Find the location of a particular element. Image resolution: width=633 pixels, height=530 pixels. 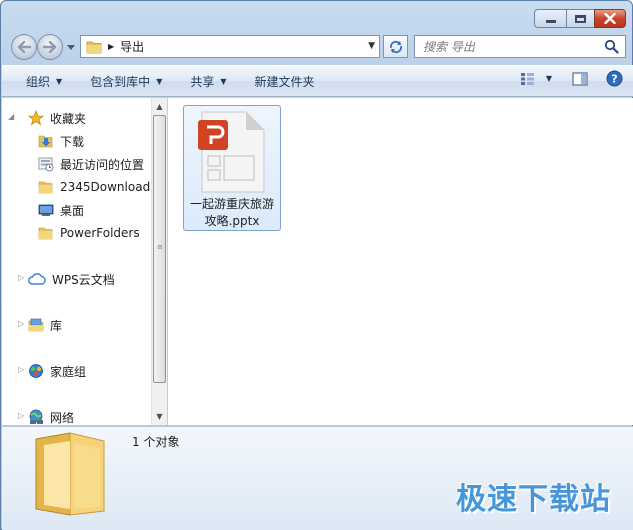

nav-recent-places: 最近访问的位置 is located at coordinates (91, 164).